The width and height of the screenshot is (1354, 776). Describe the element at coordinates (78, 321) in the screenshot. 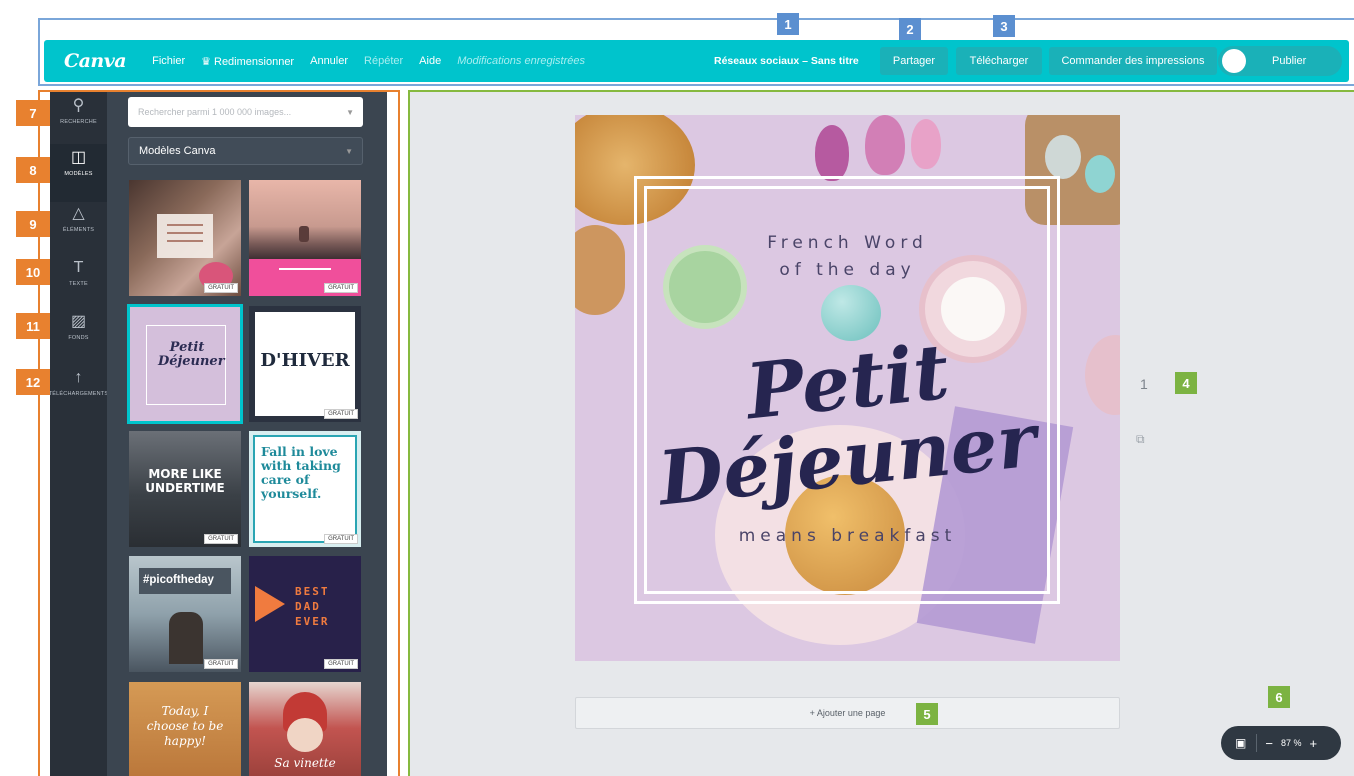

I see `pattern-icon: ▨` at that location.